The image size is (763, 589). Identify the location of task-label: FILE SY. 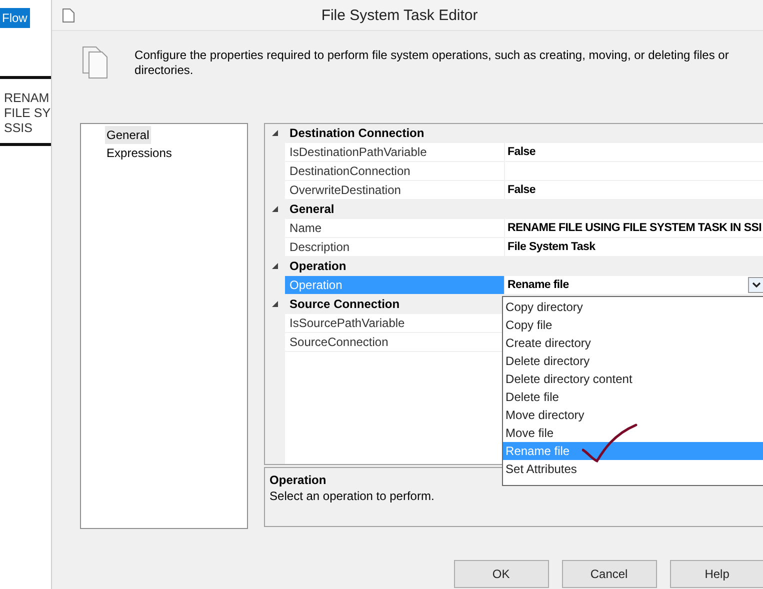
(27, 113).